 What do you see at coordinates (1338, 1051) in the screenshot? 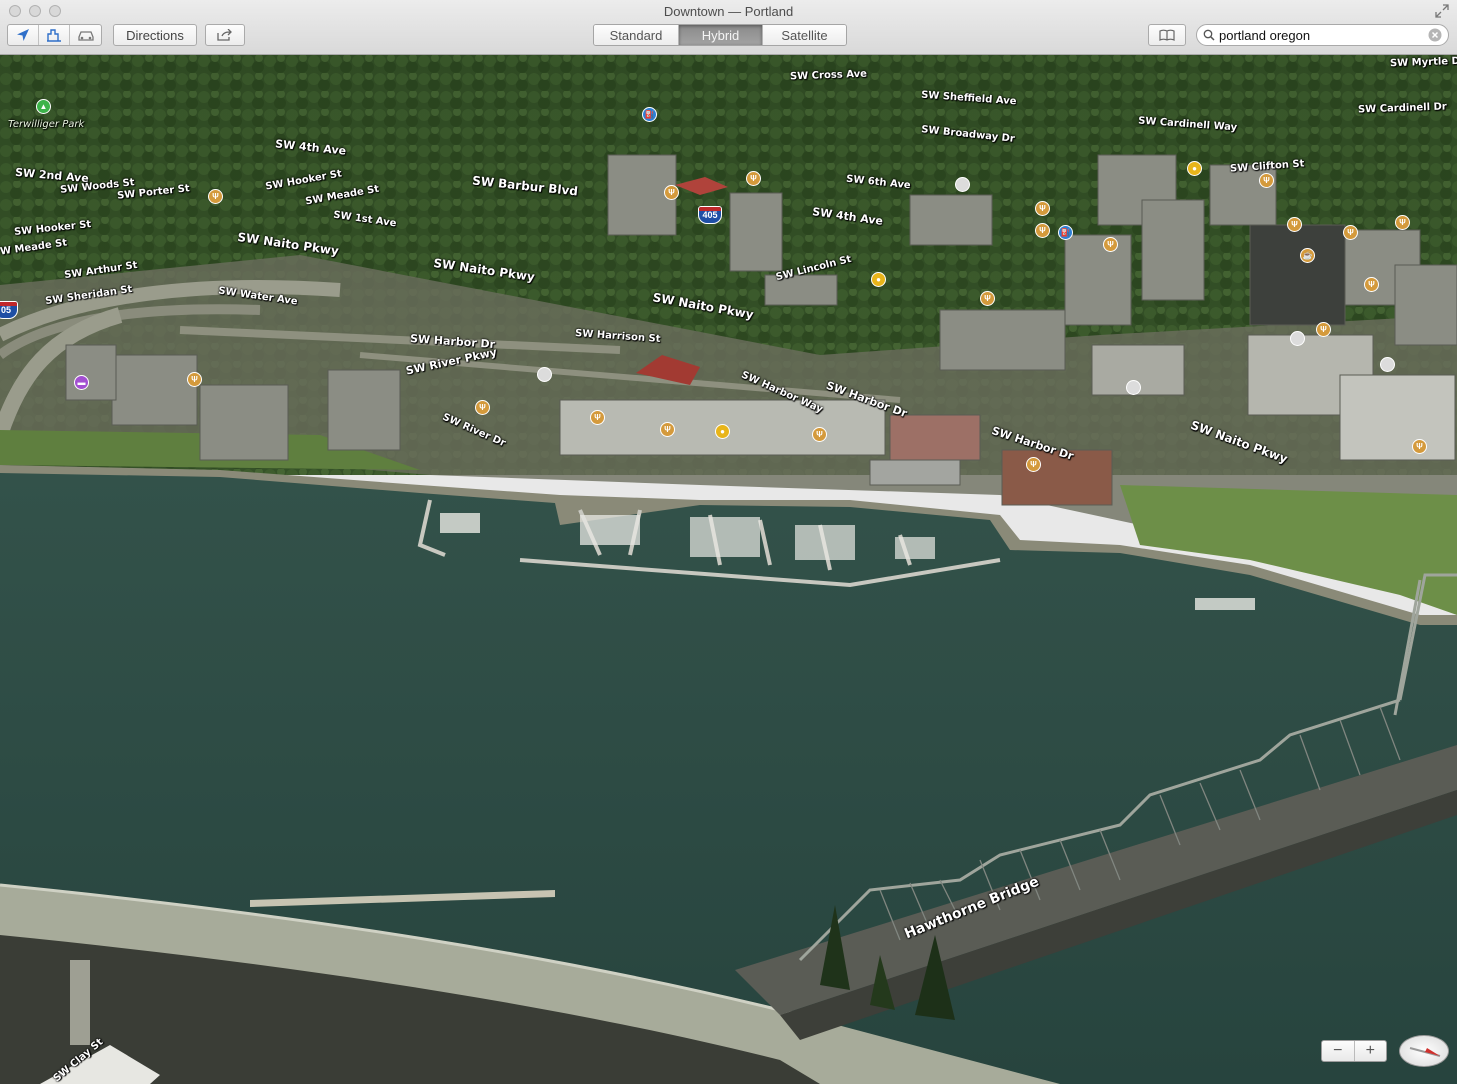
I see `zoom-out-button: −` at bounding box center [1338, 1051].